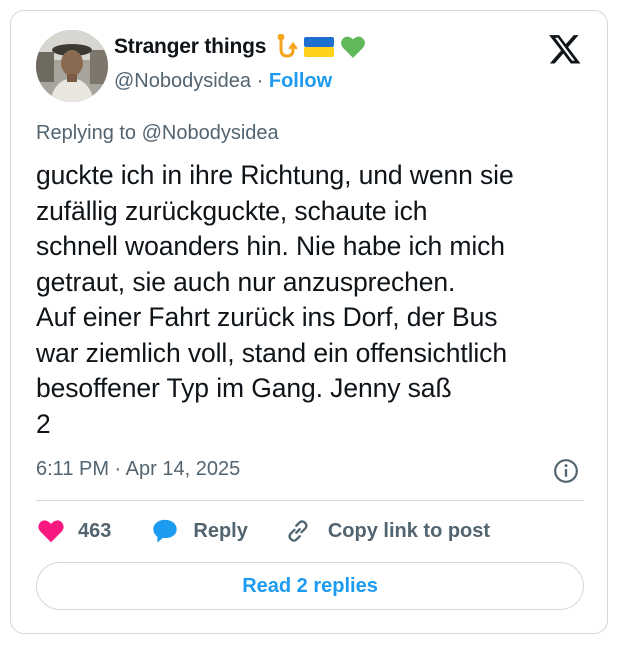  Describe the element at coordinates (190, 47) in the screenshot. I see `author-display-name: Stranger things` at that location.